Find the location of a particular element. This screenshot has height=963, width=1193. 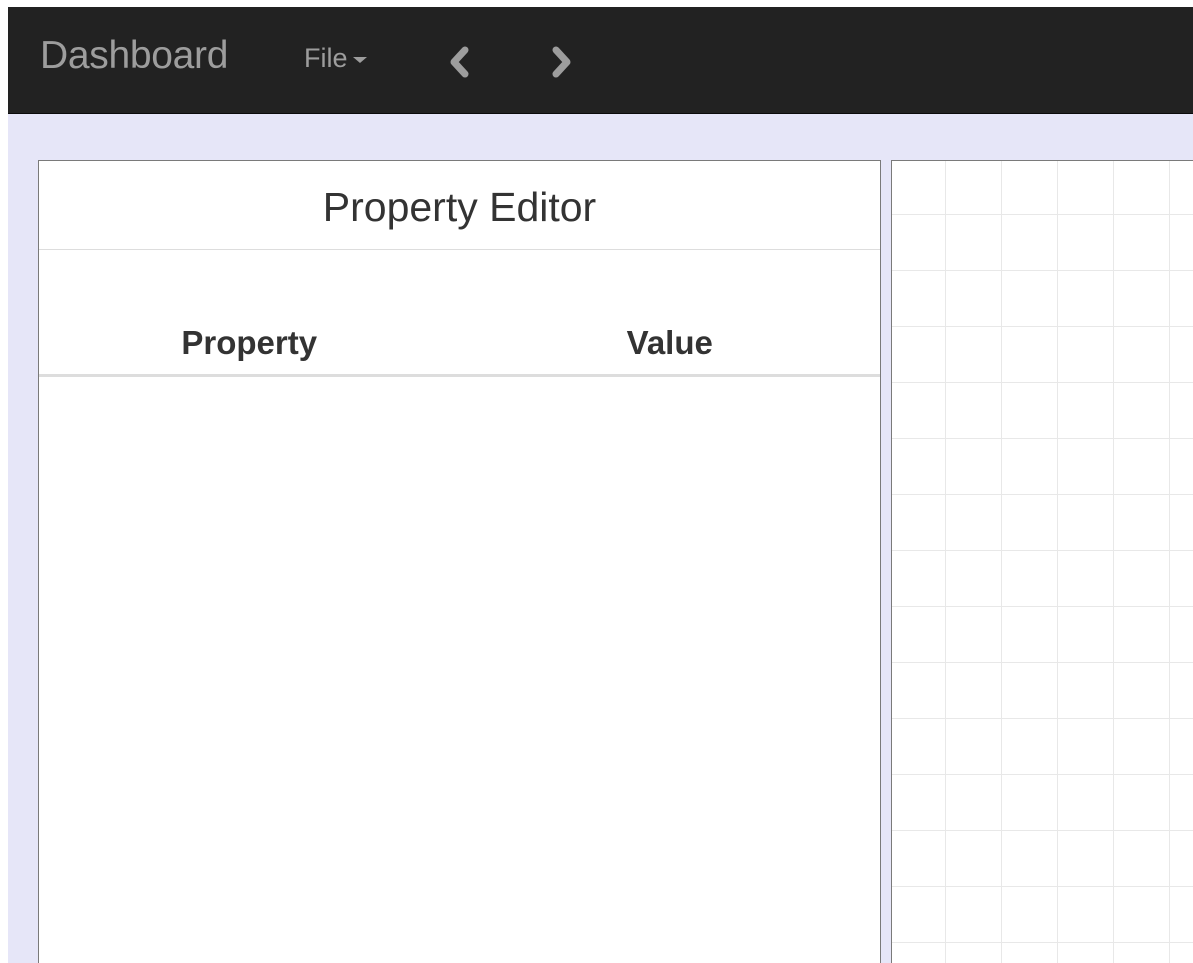

chevron-left-icon is located at coordinates (459, 62).